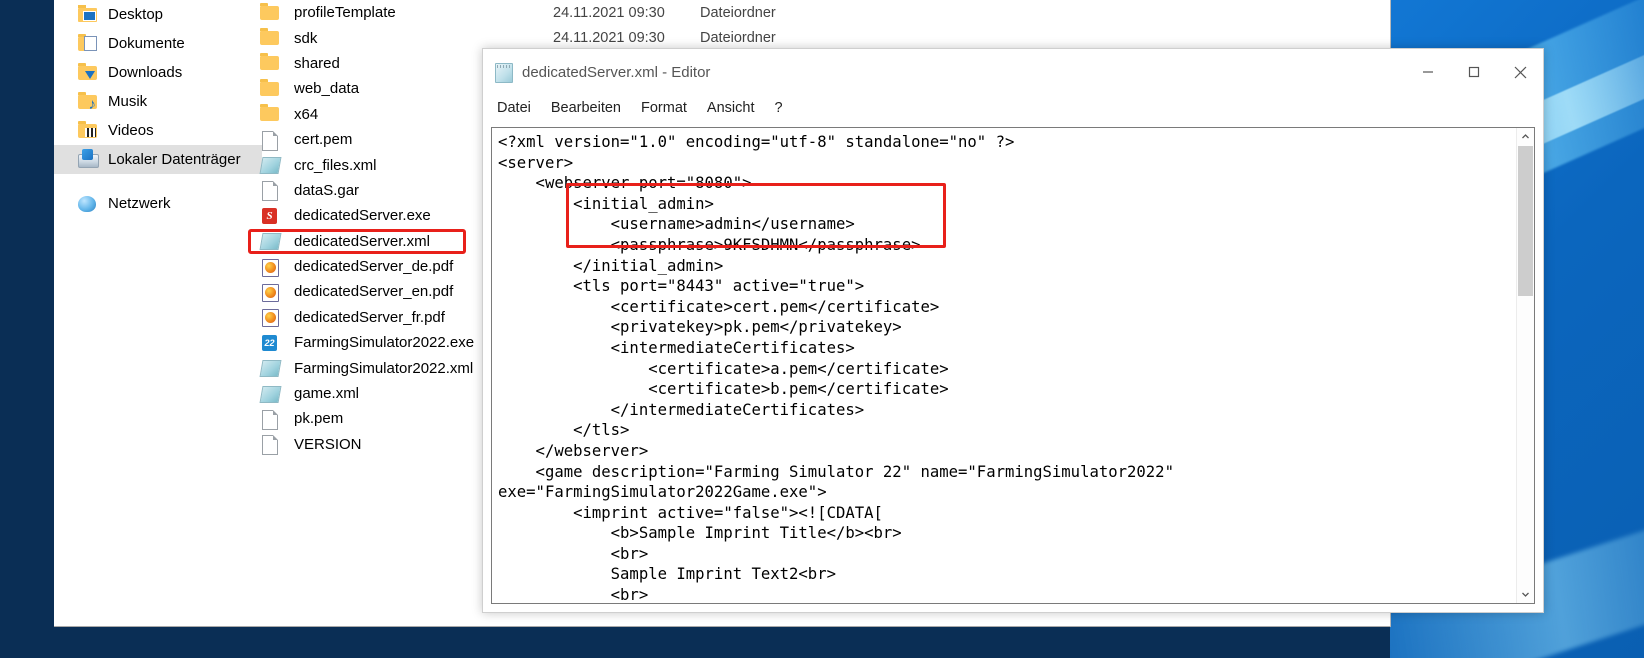  What do you see at coordinates (271, 343) in the screenshot?
I see `fs22-exe-icon: 22` at bounding box center [271, 343].